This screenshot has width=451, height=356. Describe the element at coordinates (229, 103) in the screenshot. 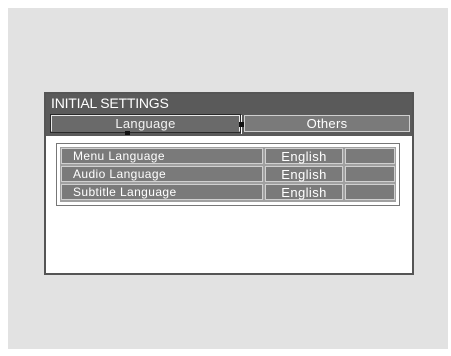

I see `title-bar: INITIAL SETTINGS` at that location.